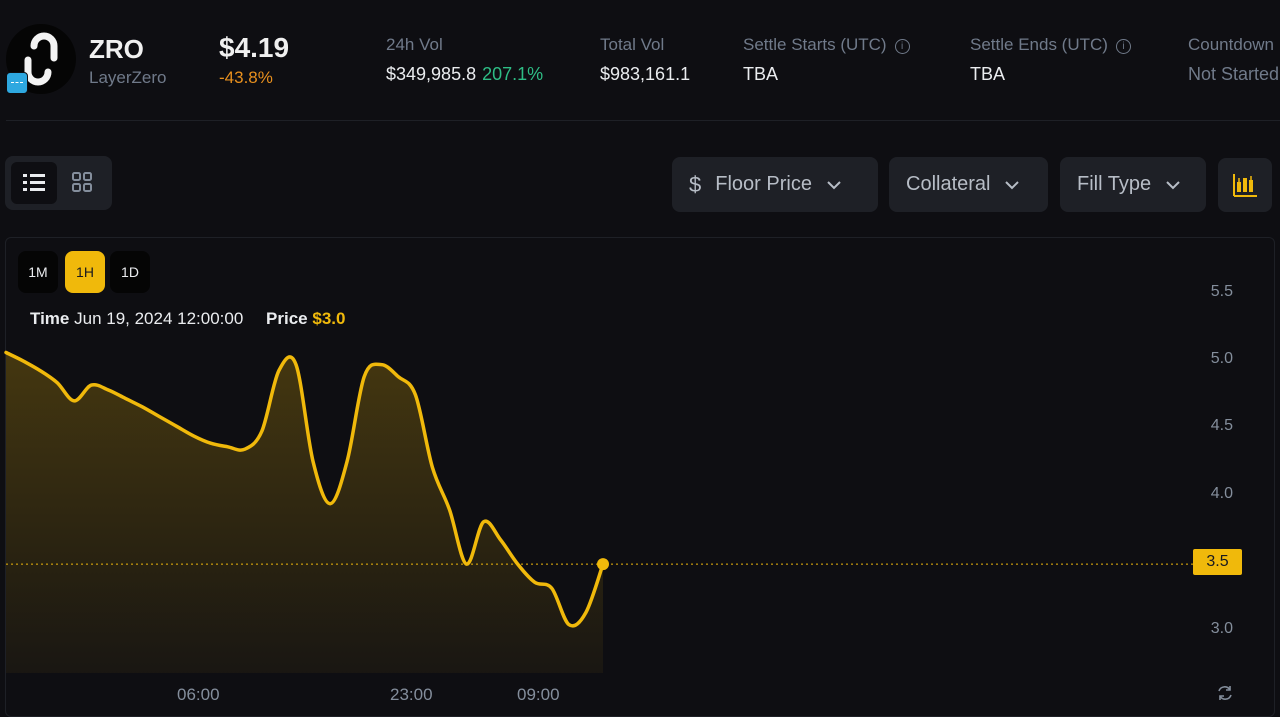  Describe the element at coordinates (254, 47) in the screenshot. I see `token-price: $4.19` at that location.